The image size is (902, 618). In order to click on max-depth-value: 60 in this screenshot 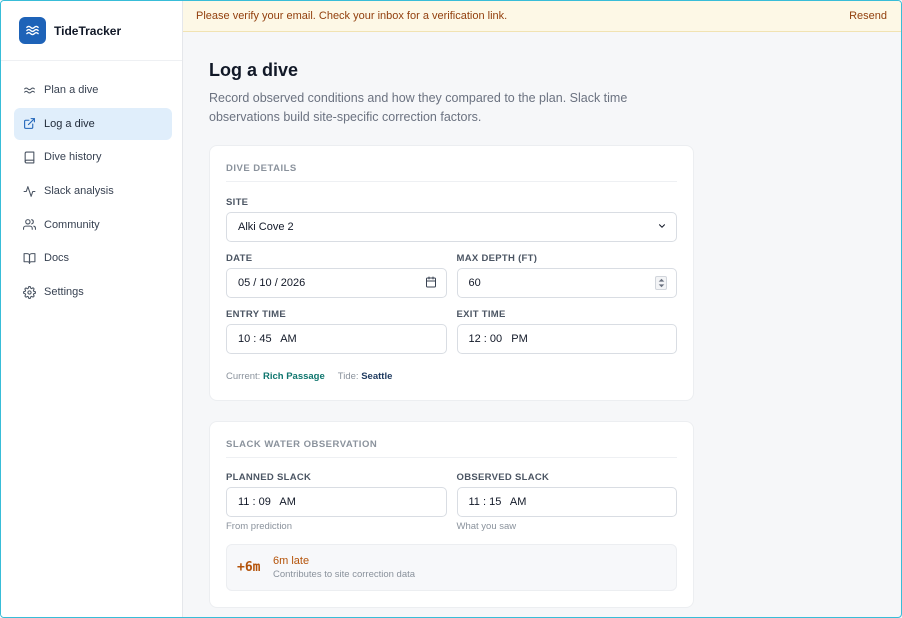, I will do `click(474, 283)`.